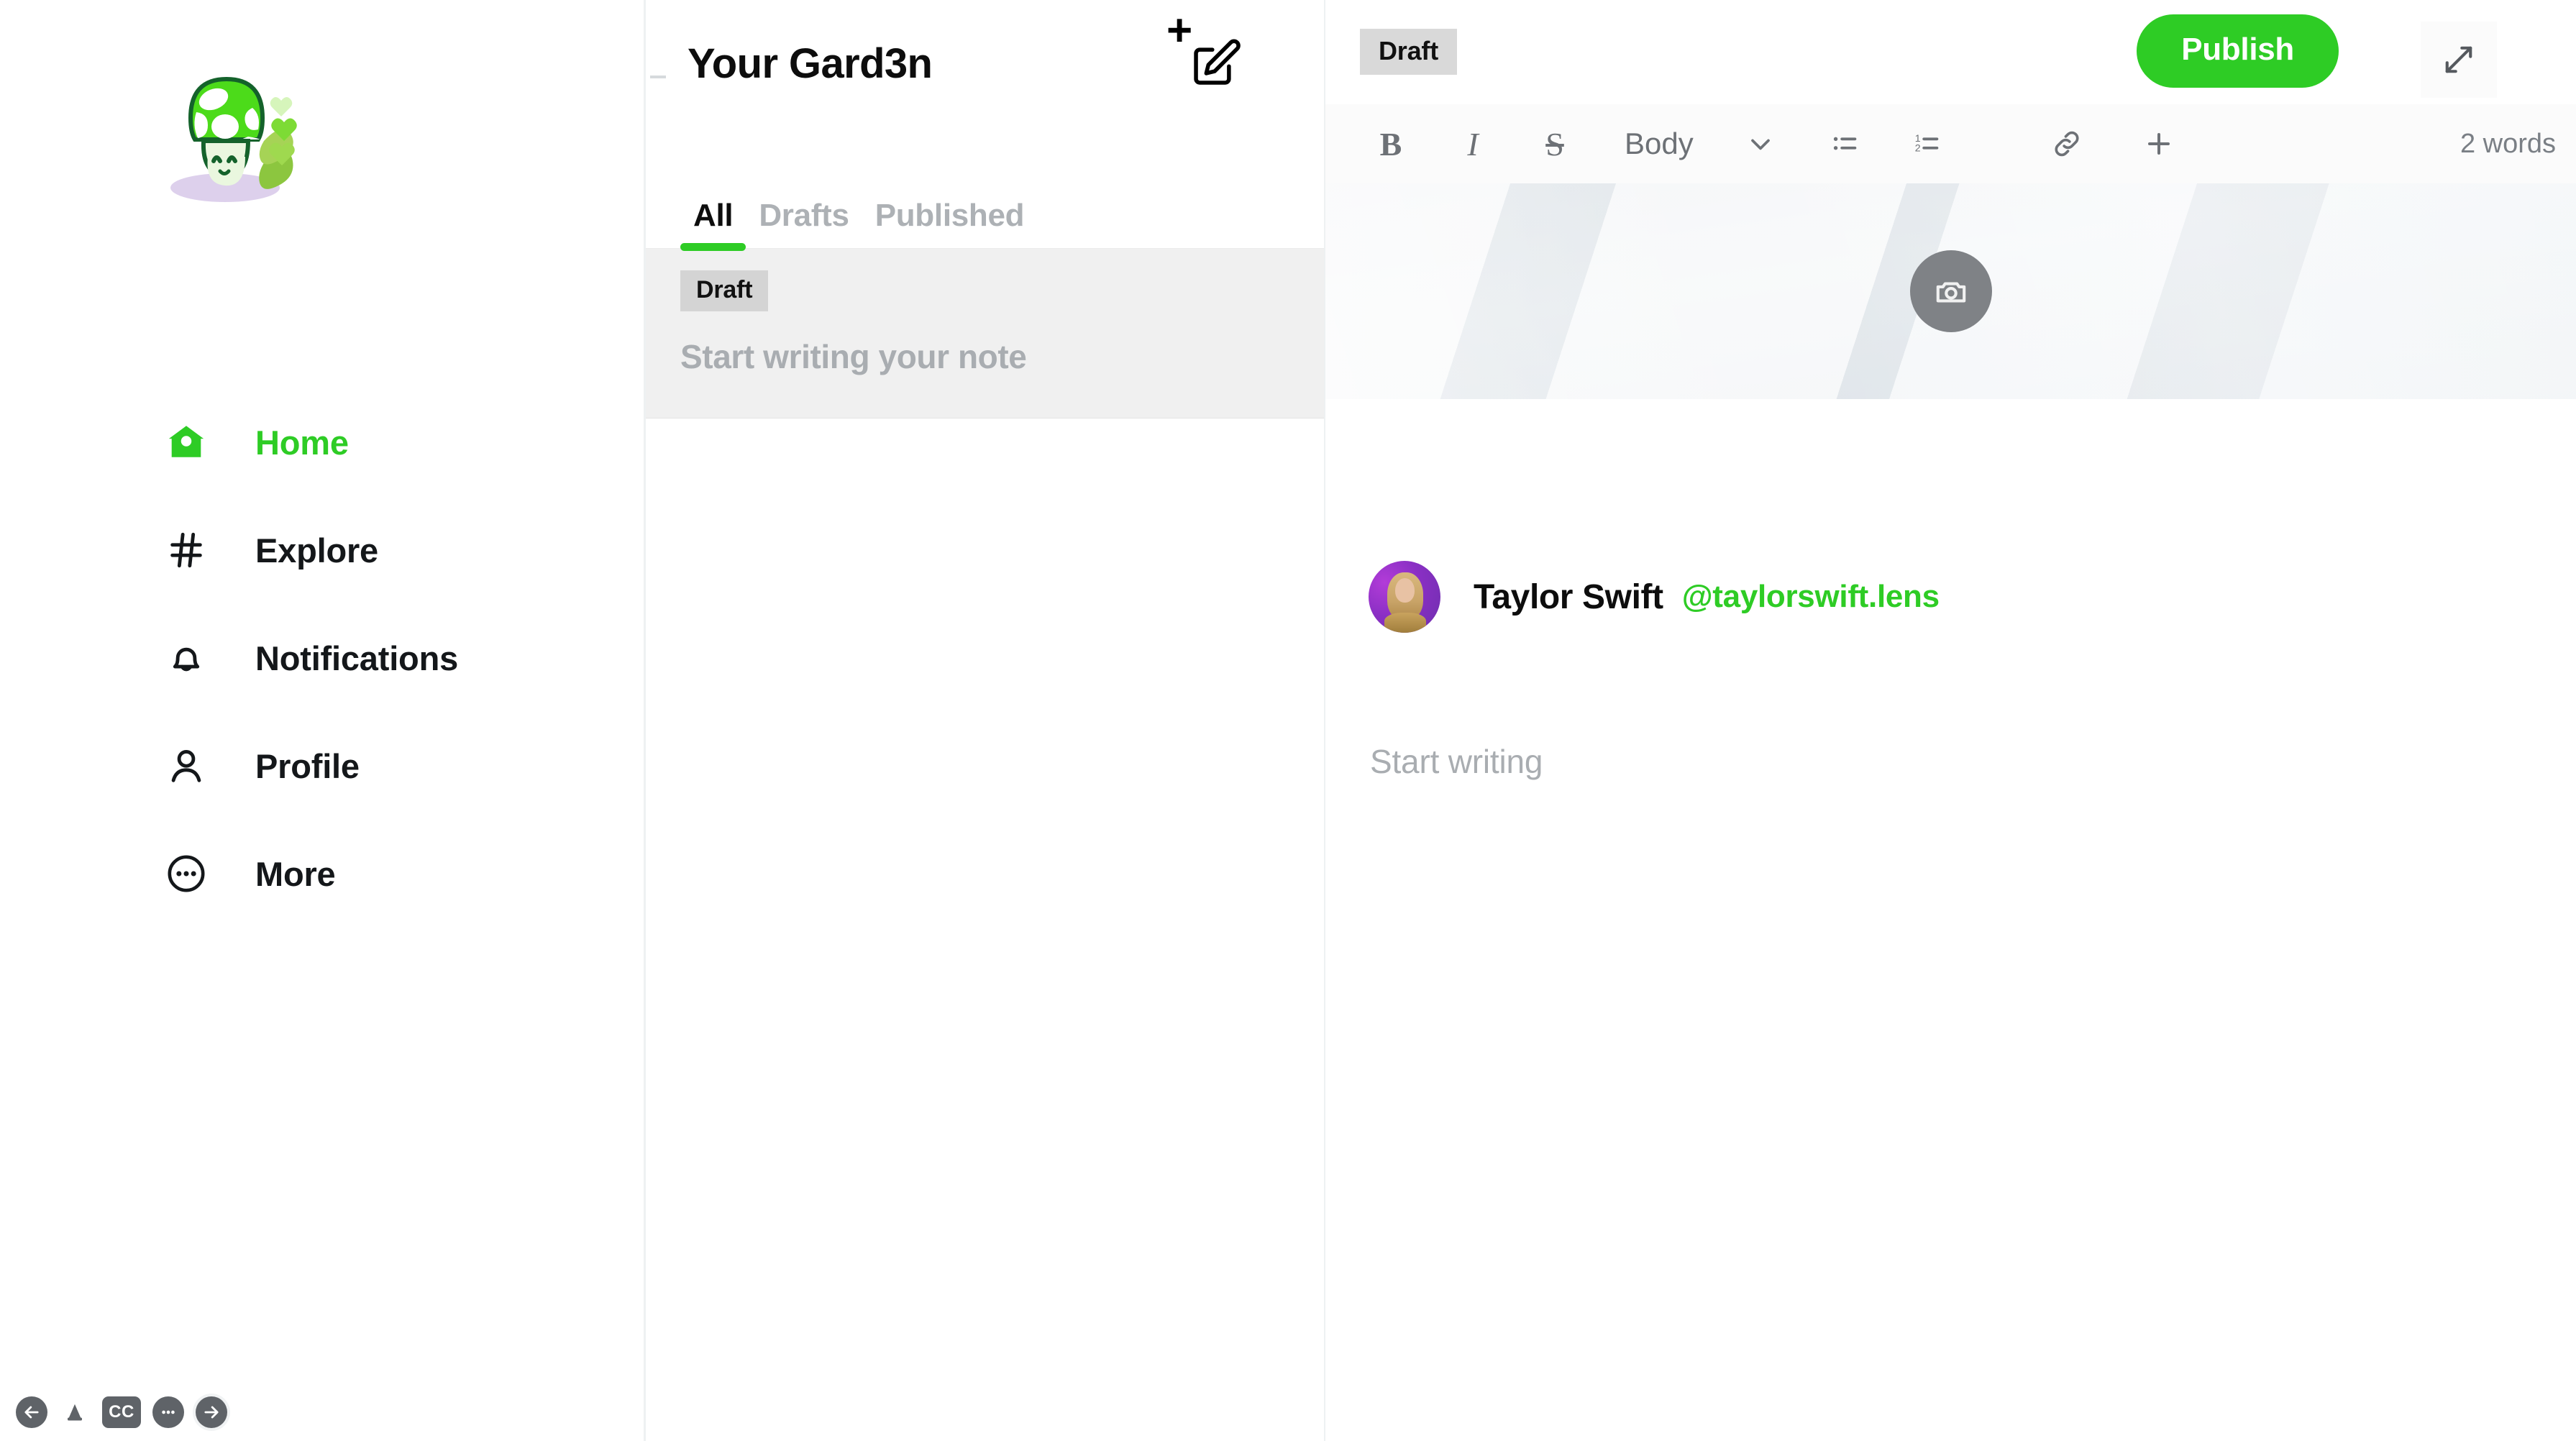 Image resolution: width=2576 pixels, height=1441 pixels. I want to click on avatar, so click(1404, 597).